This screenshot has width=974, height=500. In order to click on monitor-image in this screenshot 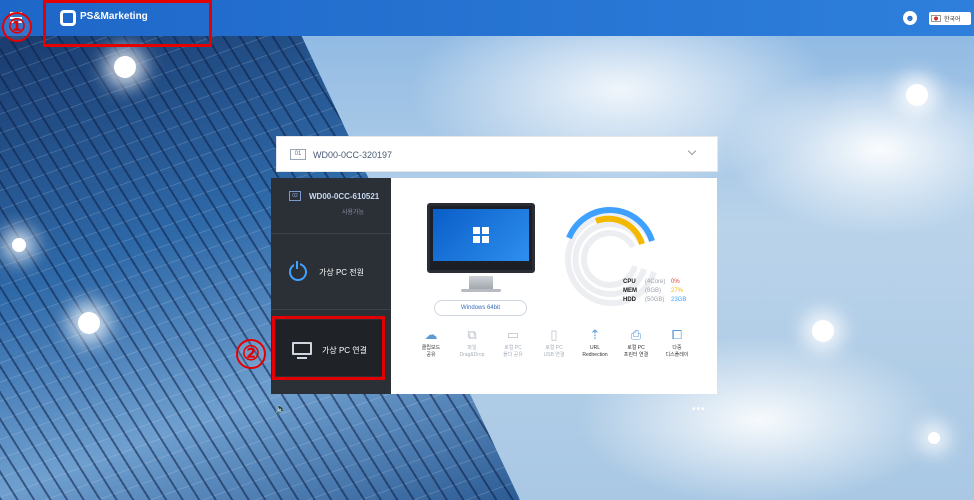, I will do `click(481, 238)`.